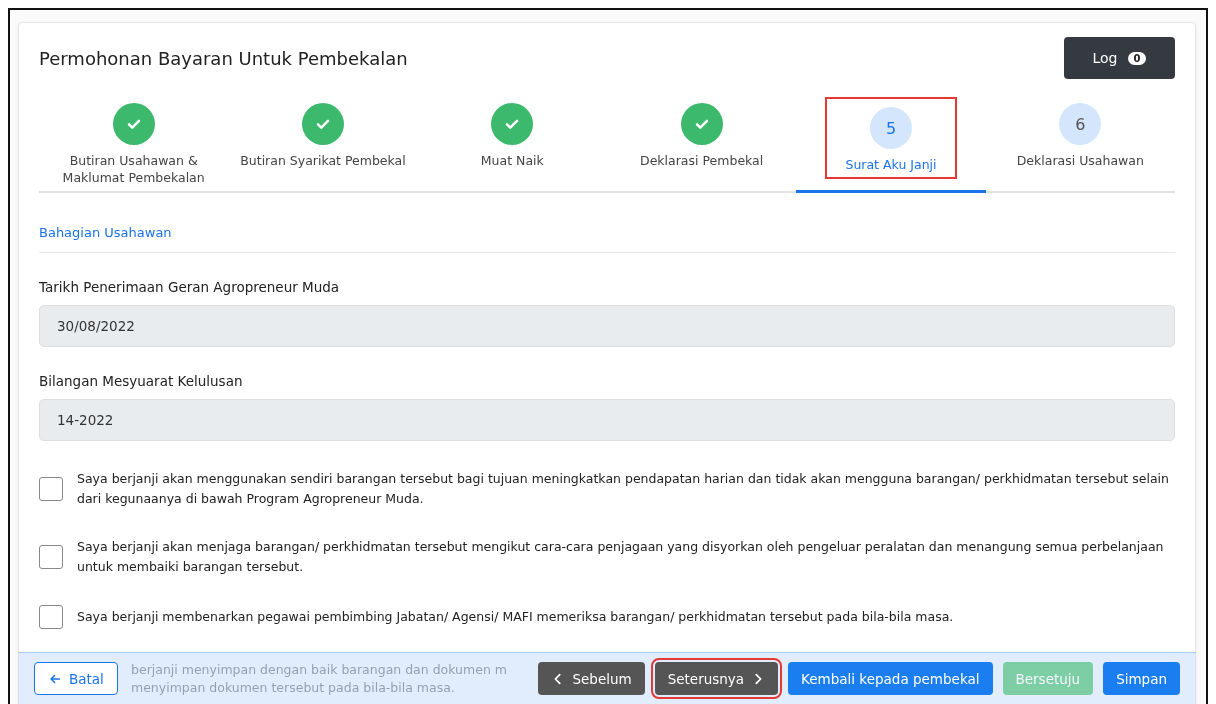  I want to click on count-badge: 0, so click(1137, 58).